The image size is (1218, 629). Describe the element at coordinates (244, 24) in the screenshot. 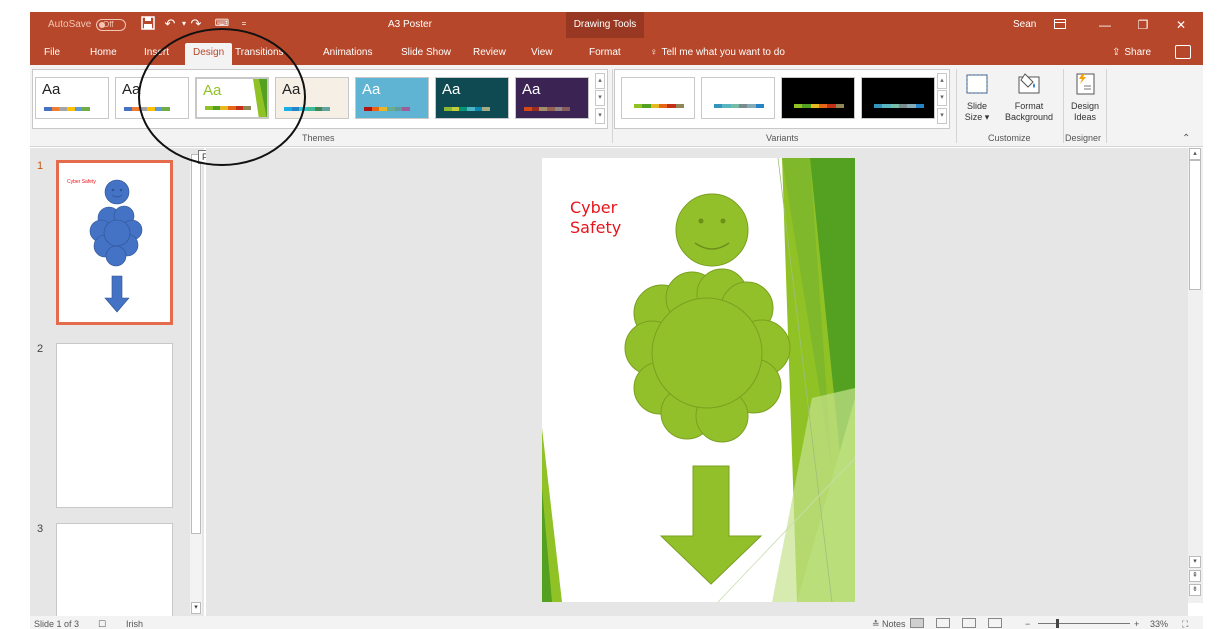

I see `customize-qat-icon: =` at that location.